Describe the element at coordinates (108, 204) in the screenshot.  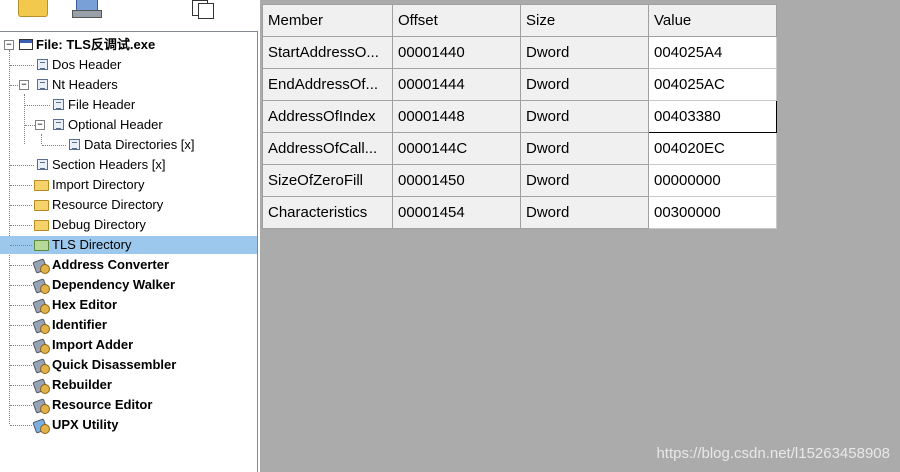
I see `tree-item-label: Resource Directory` at that location.